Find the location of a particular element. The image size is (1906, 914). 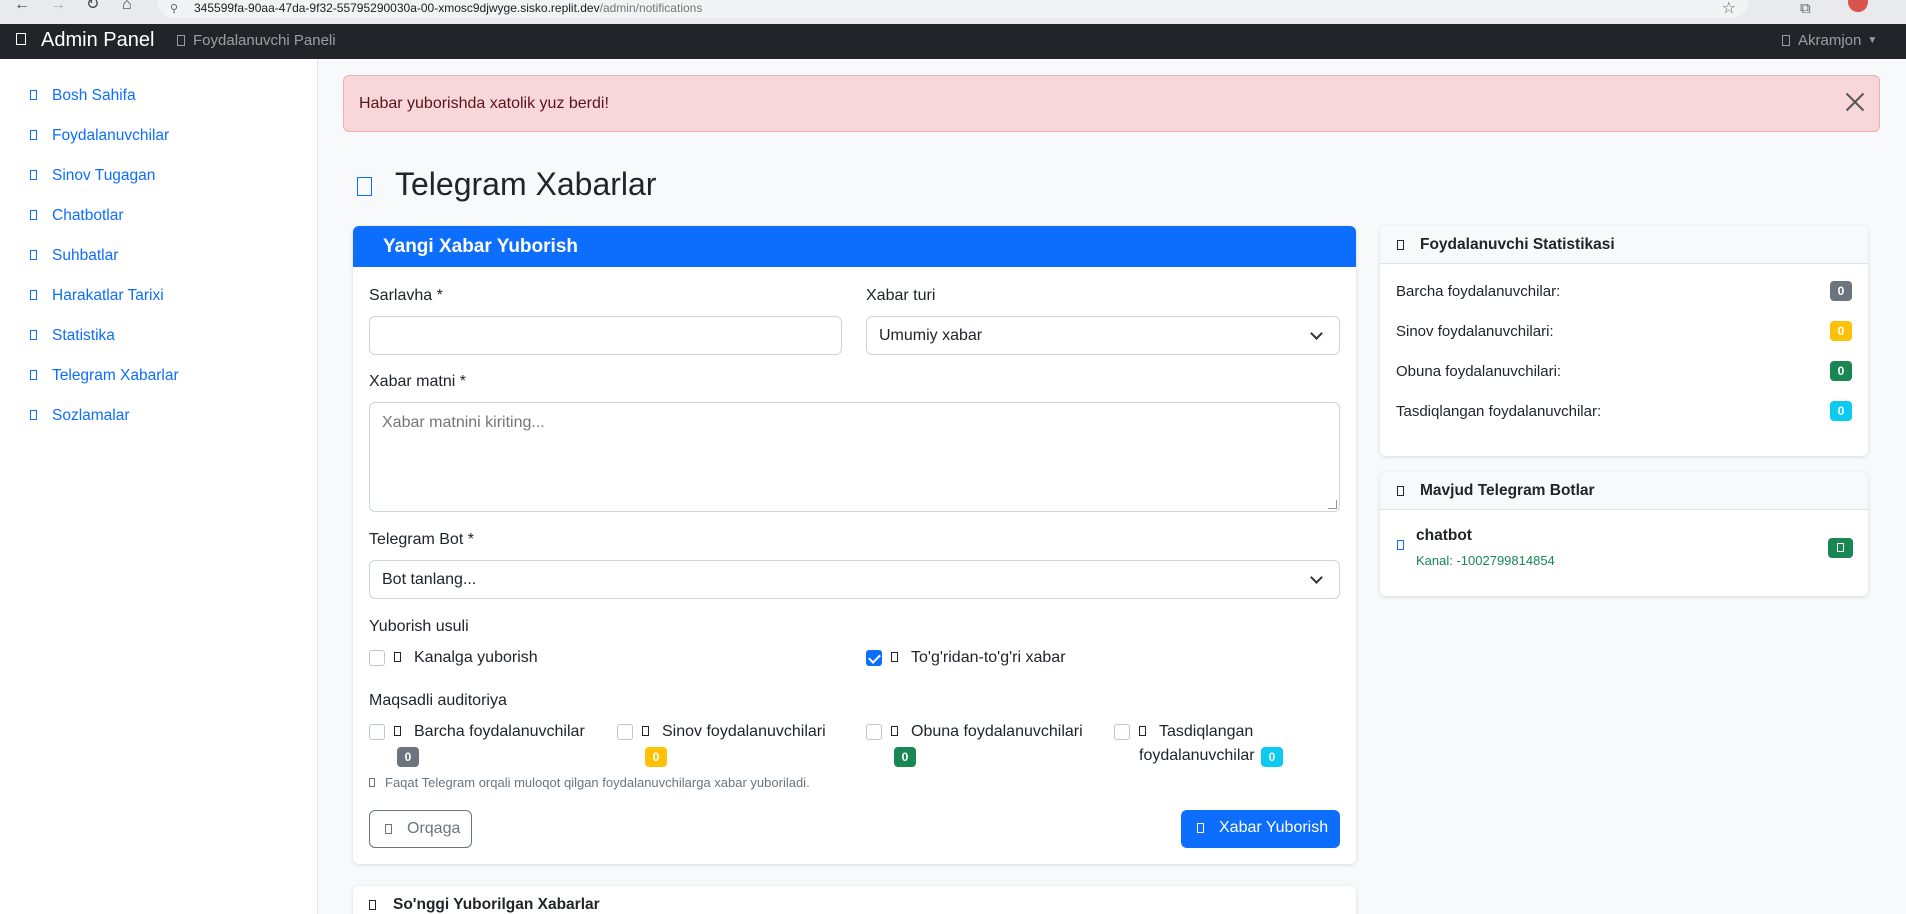

info-icon is located at coordinates (372, 782).